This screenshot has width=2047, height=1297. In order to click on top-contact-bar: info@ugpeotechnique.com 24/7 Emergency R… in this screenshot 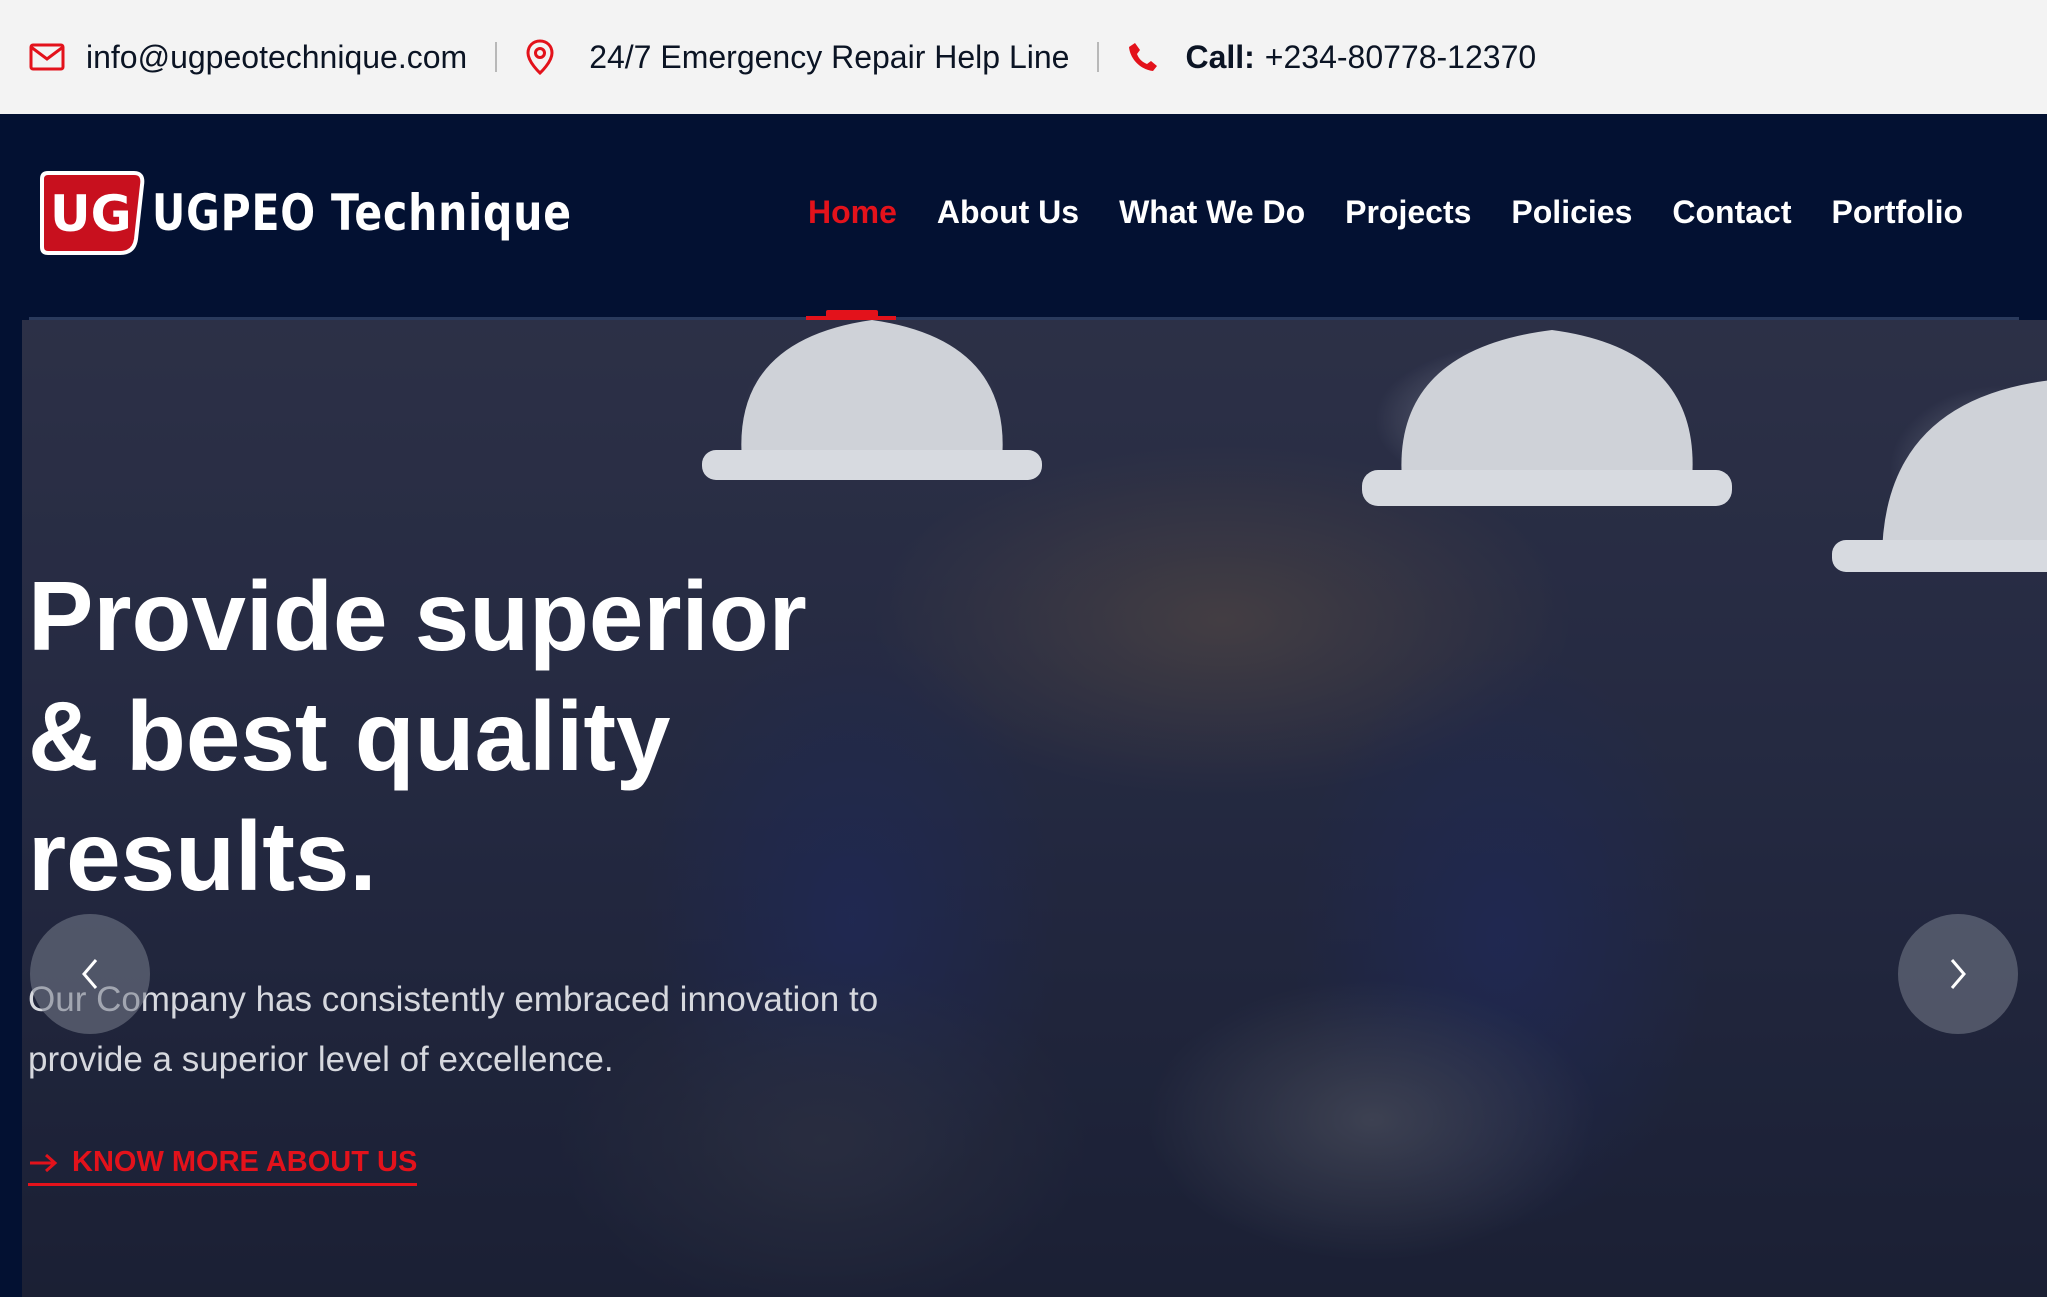, I will do `click(1023, 57)`.